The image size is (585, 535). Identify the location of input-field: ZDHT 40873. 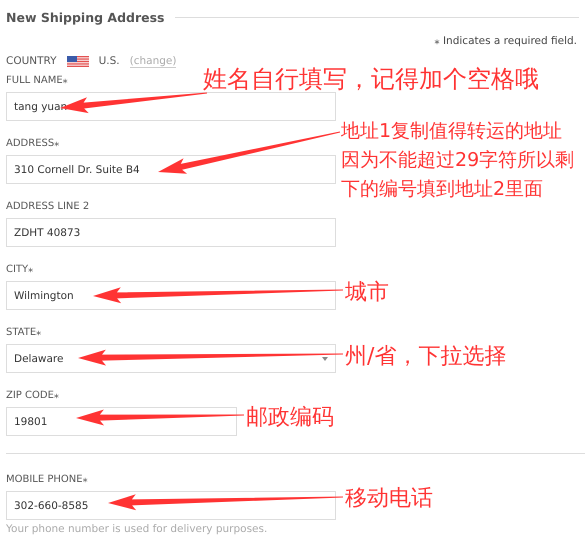
(171, 232).